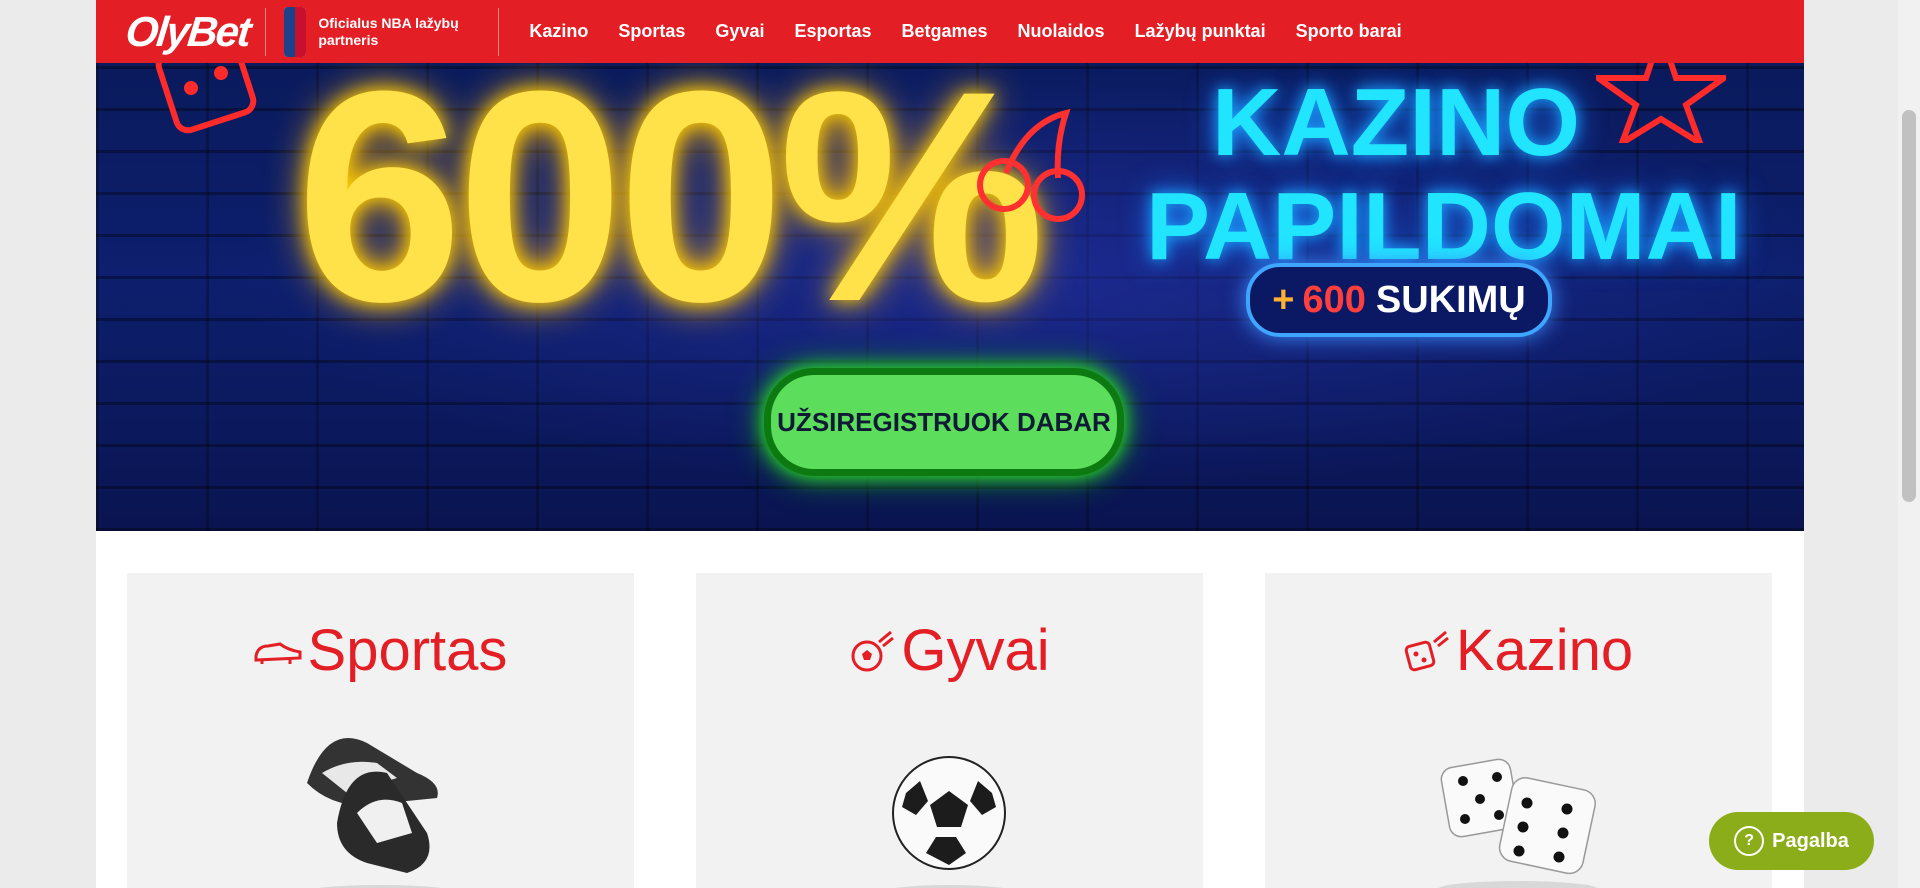  What do you see at coordinates (944, 422) in the screenshot?
I see `register-now-button: UŽSIREGISTRUOK DABAR` at bounding box center [944, 422].